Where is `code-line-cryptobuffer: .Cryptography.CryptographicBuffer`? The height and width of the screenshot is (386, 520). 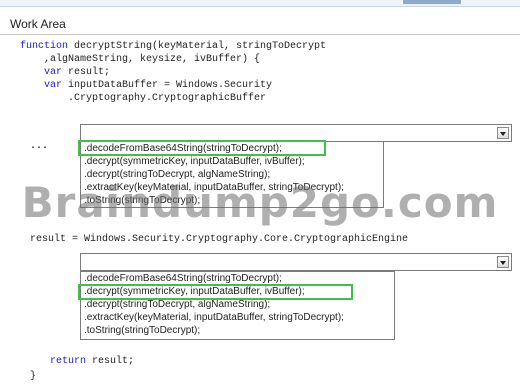
code-line-cryptobuffer: .Cryptography.CryptographicBuffer is located at coordinates (143, 98).